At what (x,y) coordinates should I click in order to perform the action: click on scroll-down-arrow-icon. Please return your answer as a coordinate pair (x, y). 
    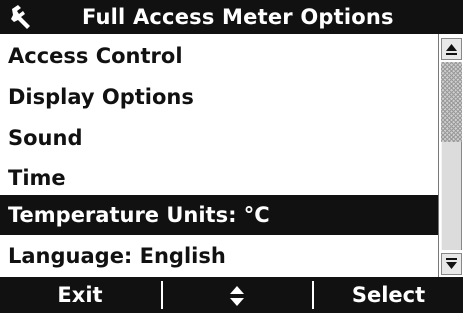
    Looking at the image, I should click on (451, 264).